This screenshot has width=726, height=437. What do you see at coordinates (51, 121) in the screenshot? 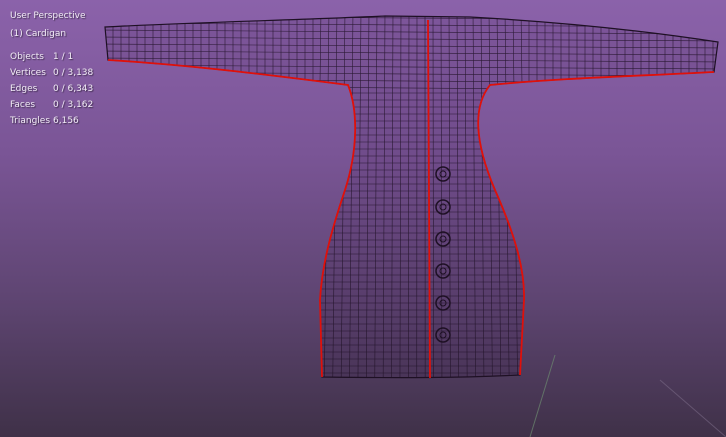
I see `stat-triangles: Triangles 6,156` at bounding box center [51, 121].